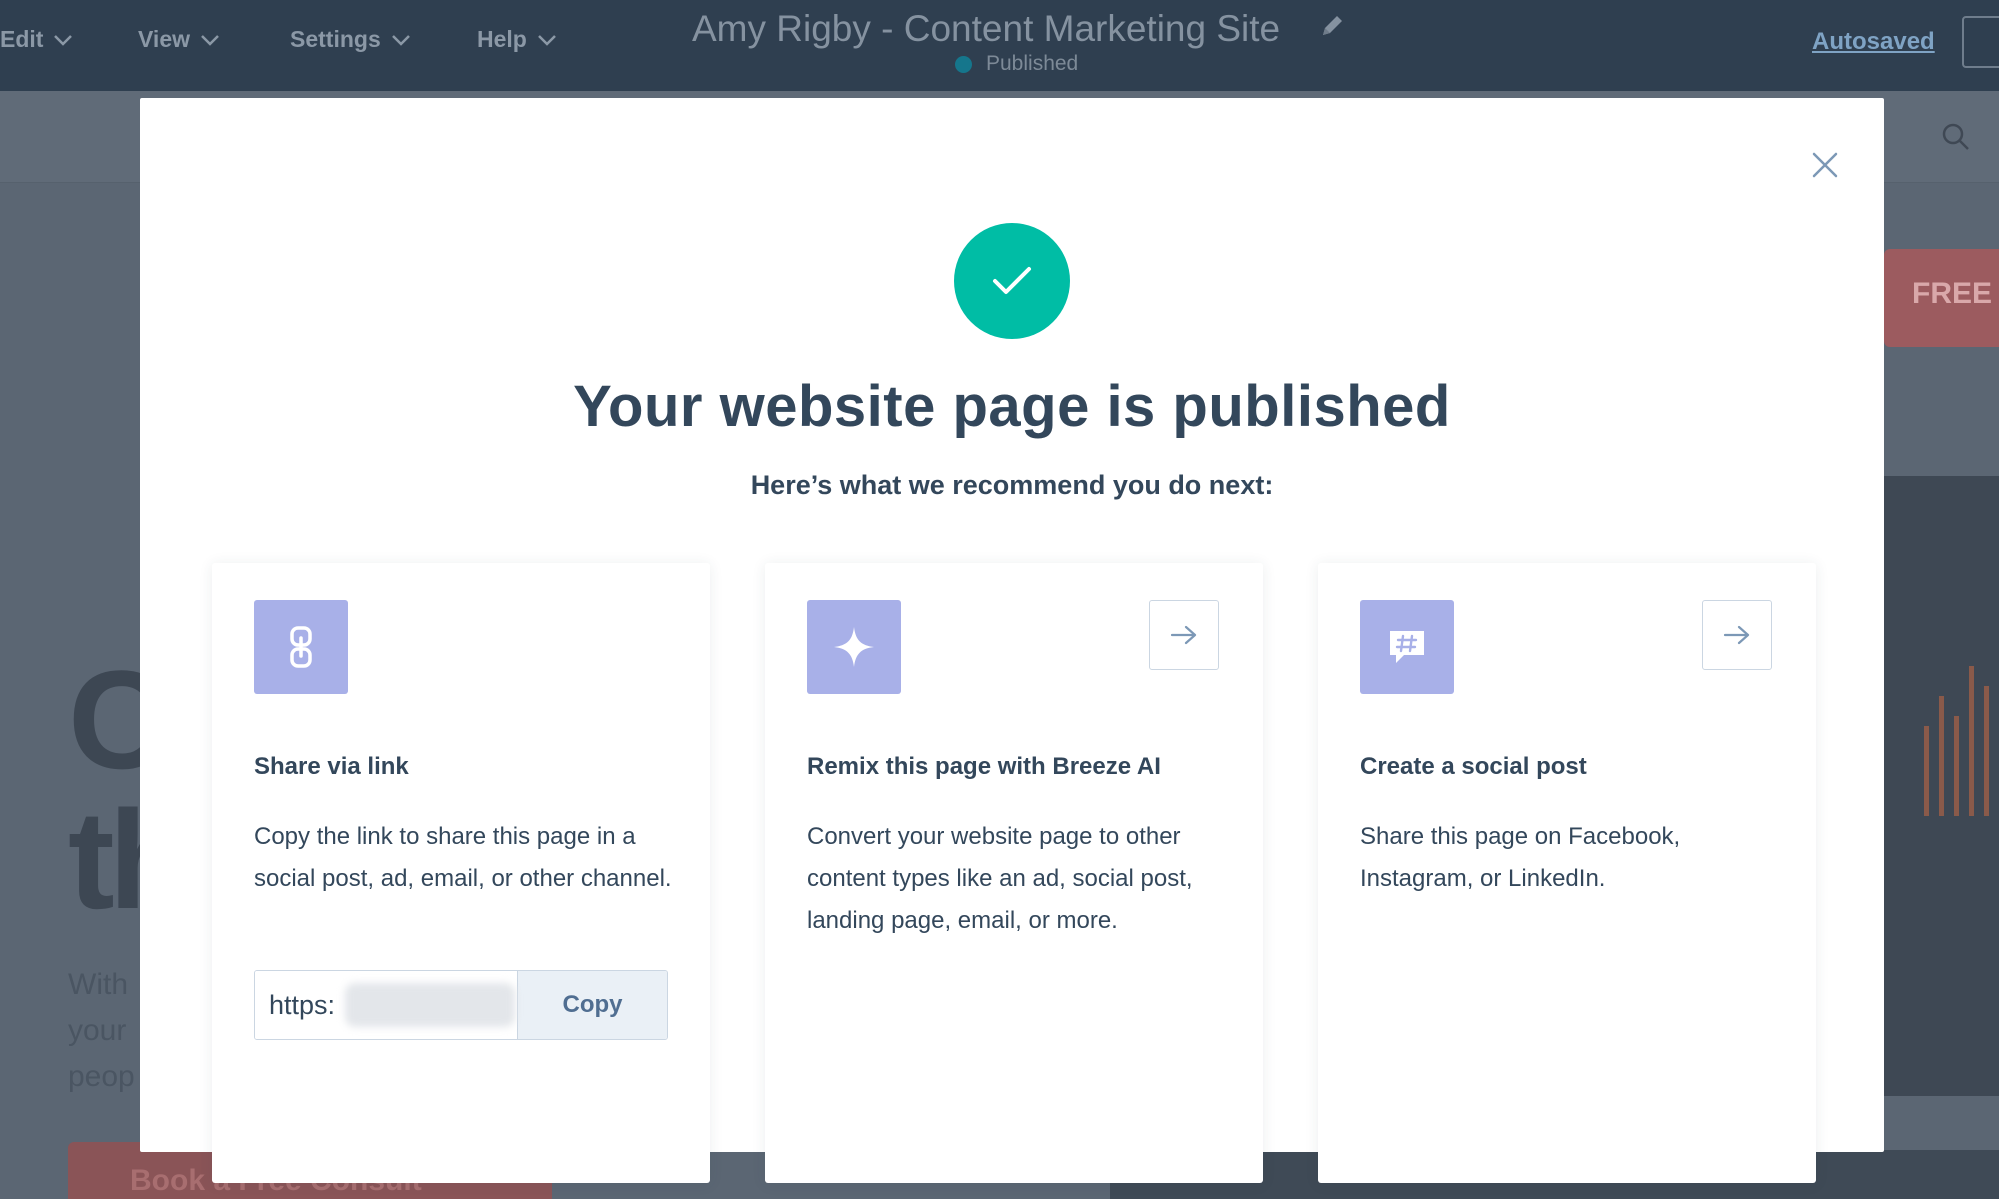 The image size is (1999, 1199). Describe the element at coordinates (98, 984) in the screenshot. I see `body-line: With` at that location.